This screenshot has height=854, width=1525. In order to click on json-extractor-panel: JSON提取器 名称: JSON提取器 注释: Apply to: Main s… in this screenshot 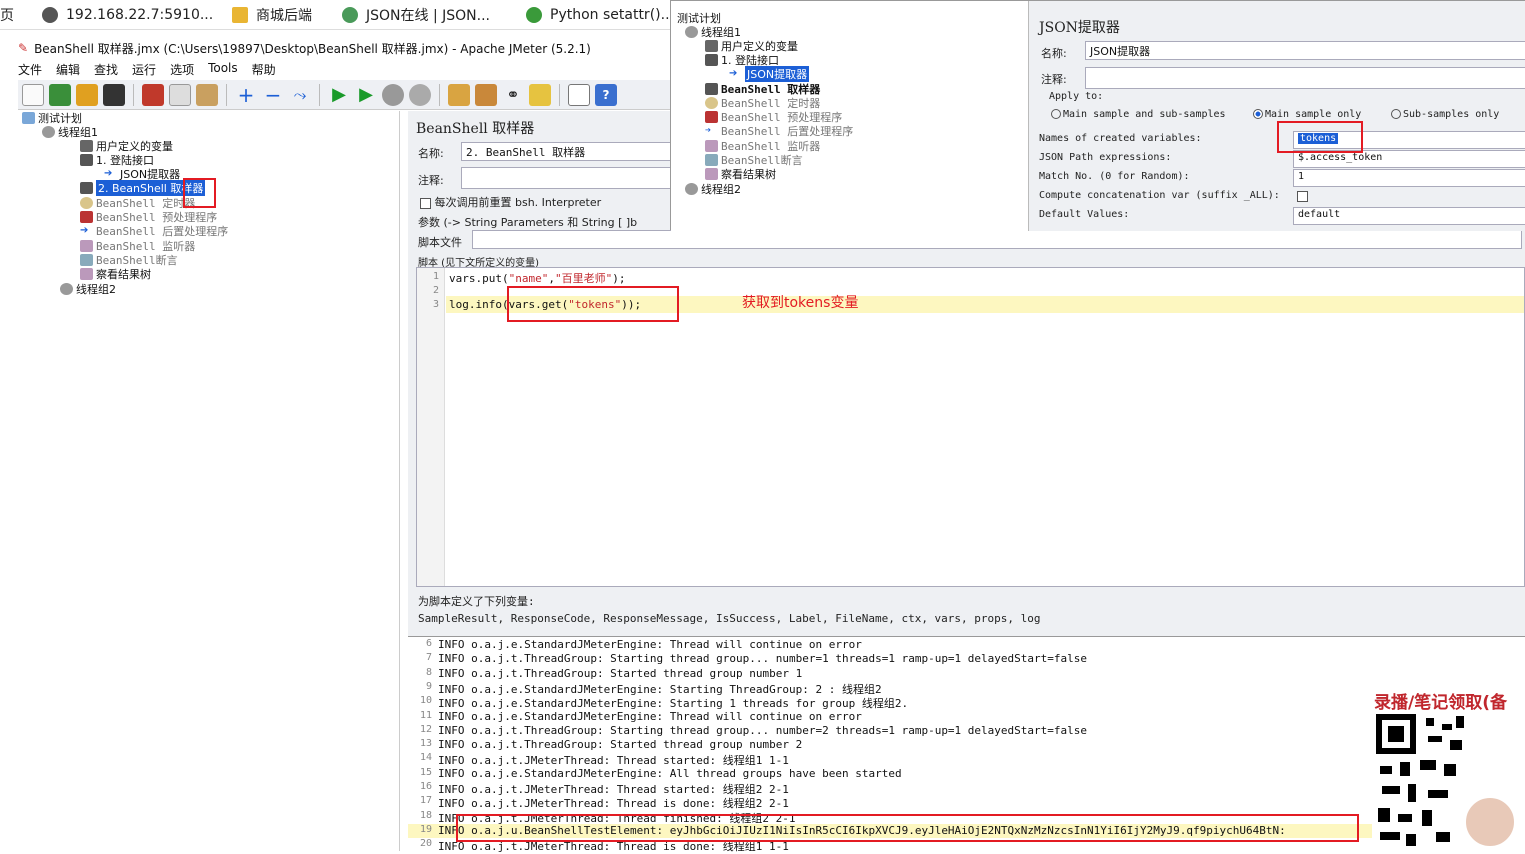, I will do `click(1277, 116)`.